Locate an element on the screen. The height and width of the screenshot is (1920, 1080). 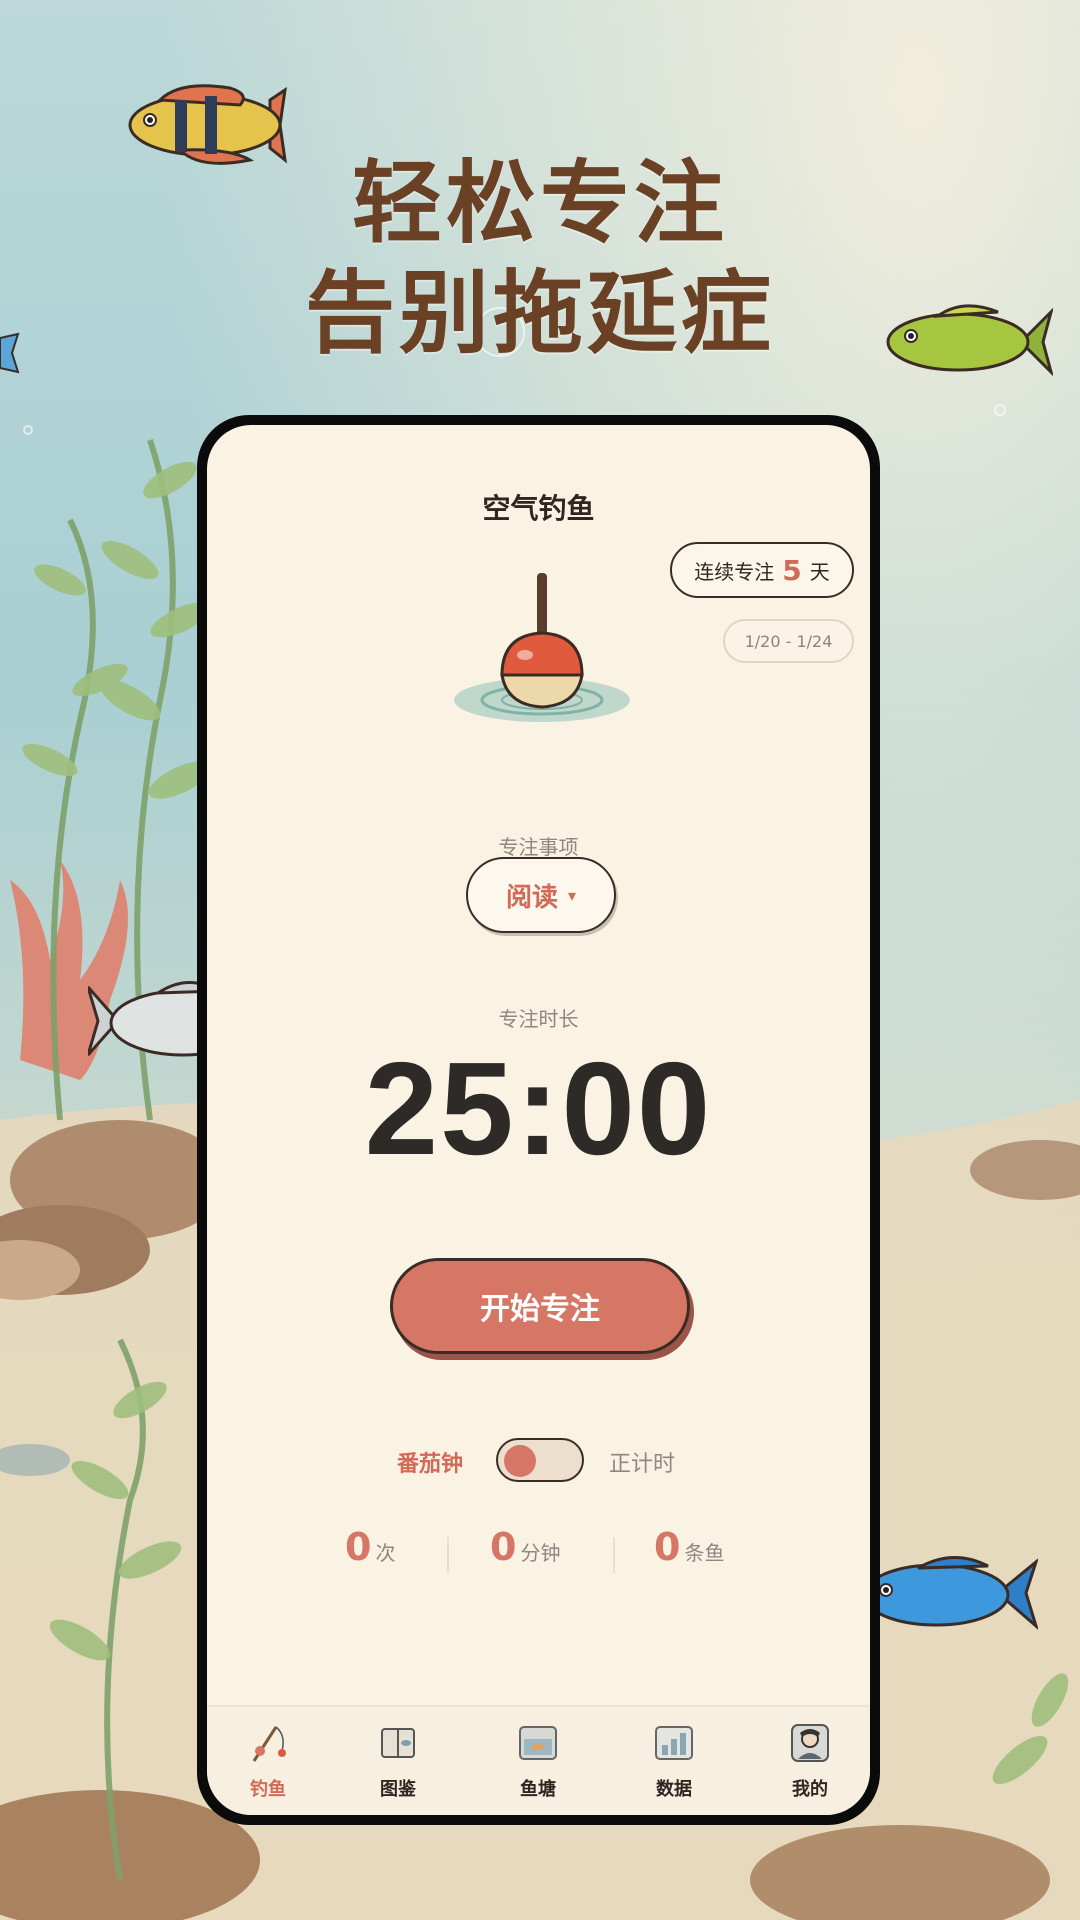
stat-sessions: 0 次 is located at coordinates (370, 1547).